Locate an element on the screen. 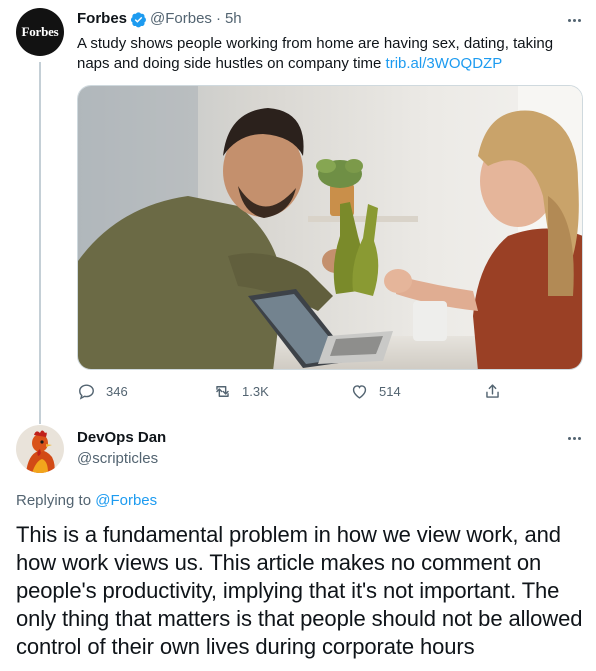 Image resolution: width=596 pixels, height=671 pixels. avatar-logo-text: Forbes is located at coordinates (40, 31).